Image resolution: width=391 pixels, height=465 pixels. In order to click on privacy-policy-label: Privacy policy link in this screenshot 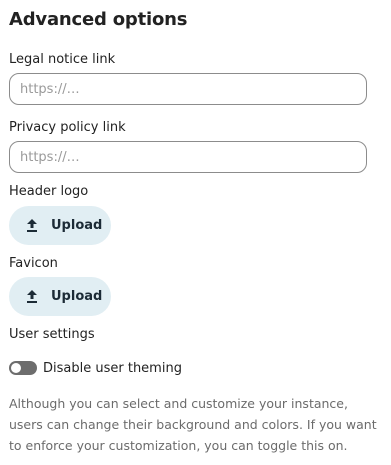, I will do `click(67, 127)`.